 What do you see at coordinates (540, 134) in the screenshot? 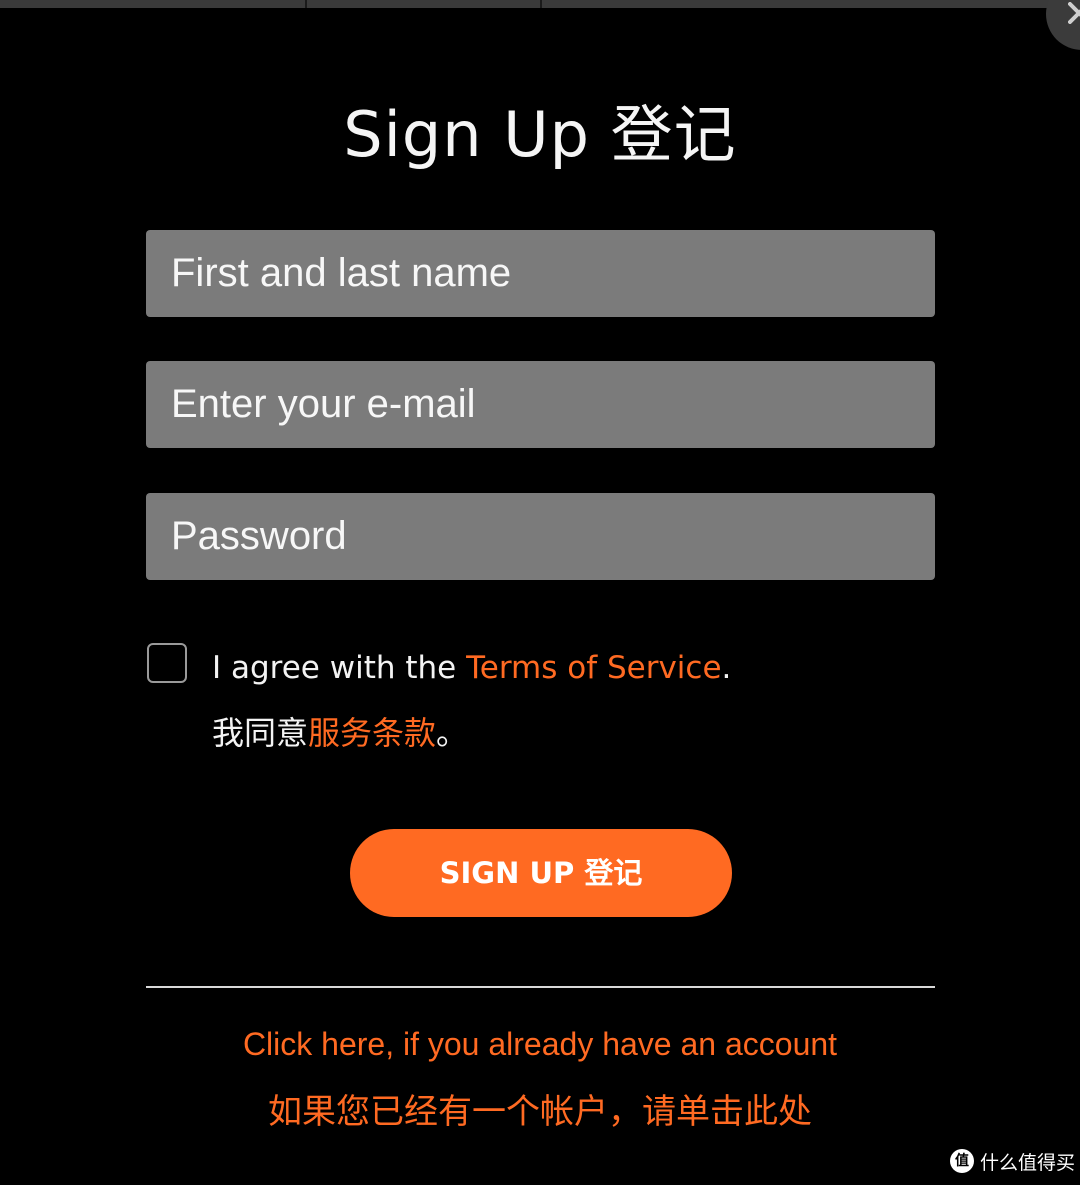
I see `page-title: Sign Up 登记` at bounding box center [540, 134].